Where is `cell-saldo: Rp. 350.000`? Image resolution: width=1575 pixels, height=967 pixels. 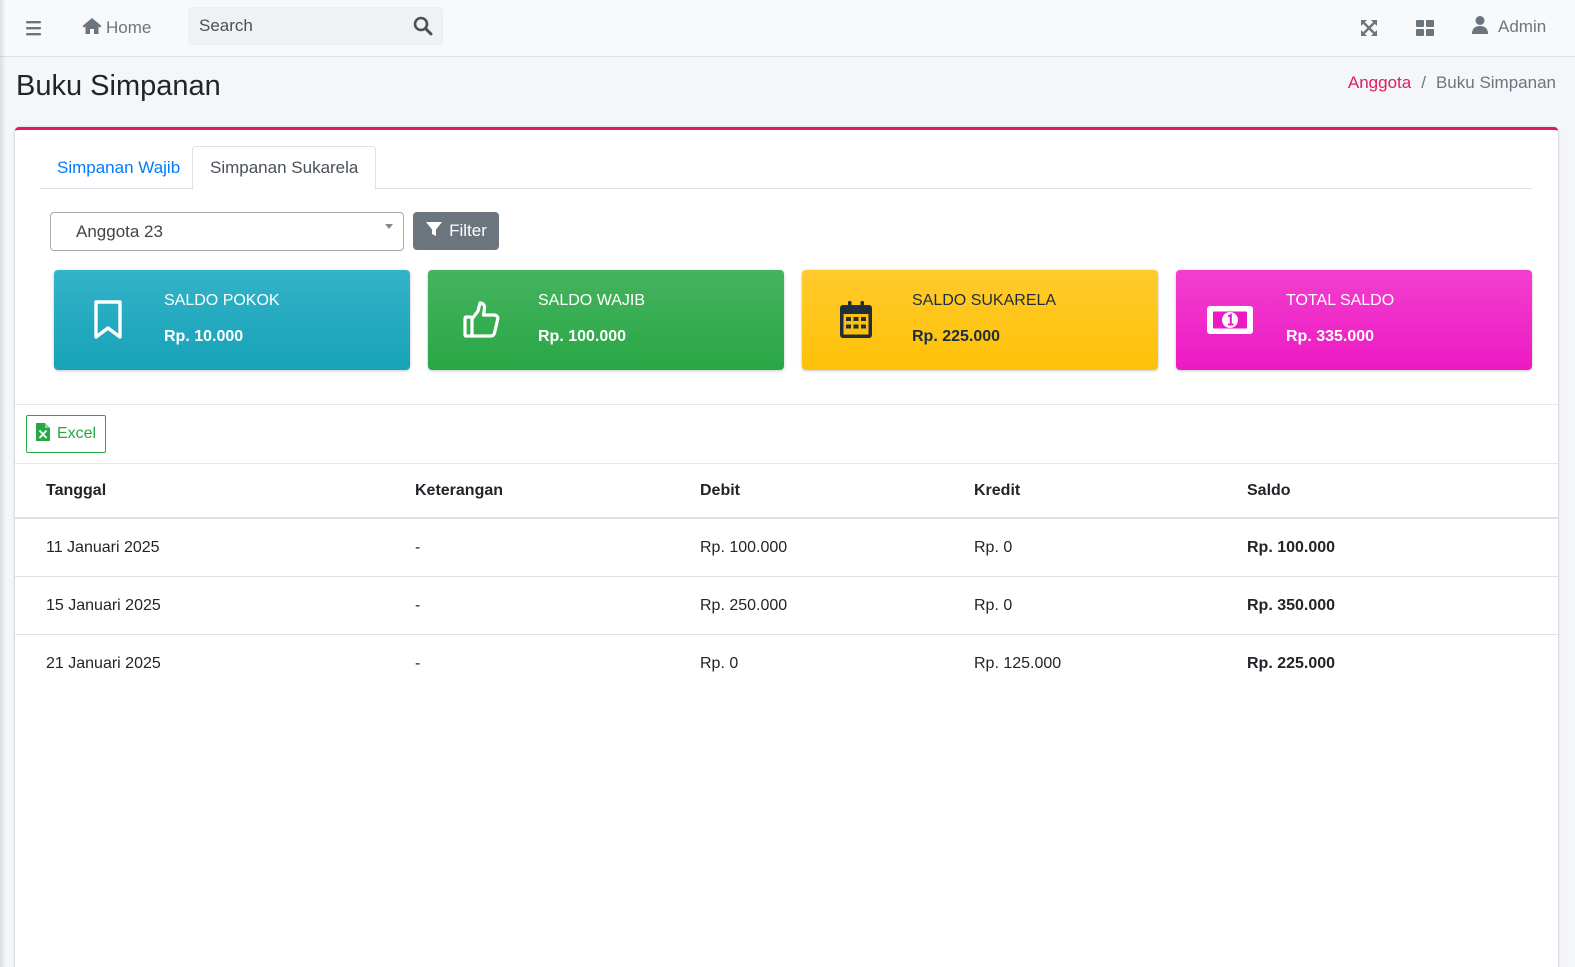
cell-saldo: Rp. 350.000 is located at coordinates (1291, 605).